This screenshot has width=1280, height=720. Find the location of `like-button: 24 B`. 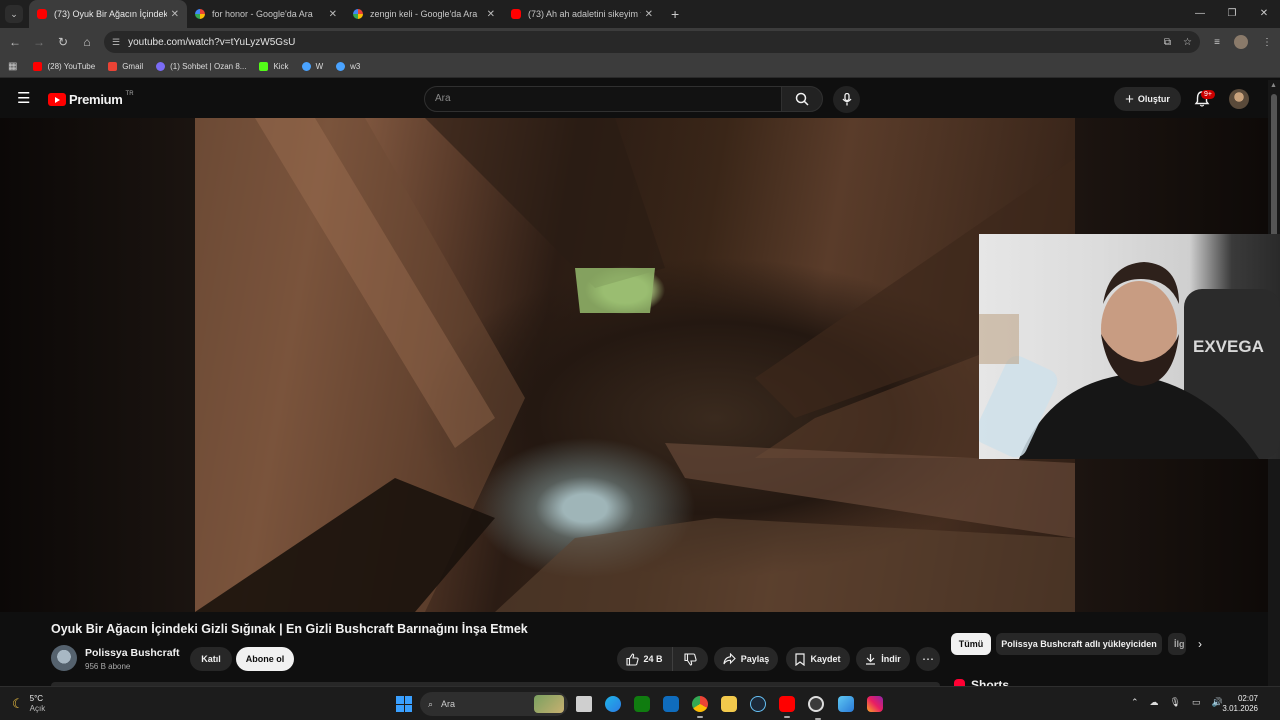

like-button: 24 B is located at coordinates (645, 659).